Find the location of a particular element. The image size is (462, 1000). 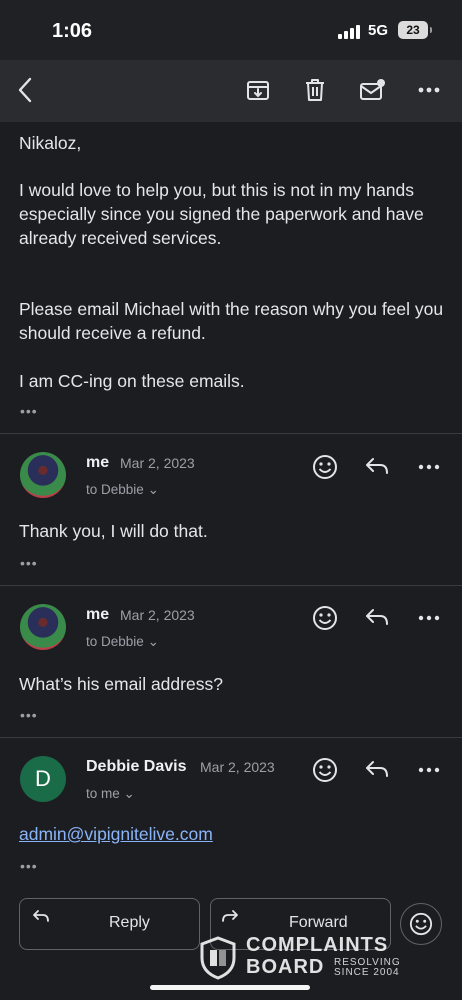

watermark-tag2: SINCE 2004 is located at coordinates (367, 972).